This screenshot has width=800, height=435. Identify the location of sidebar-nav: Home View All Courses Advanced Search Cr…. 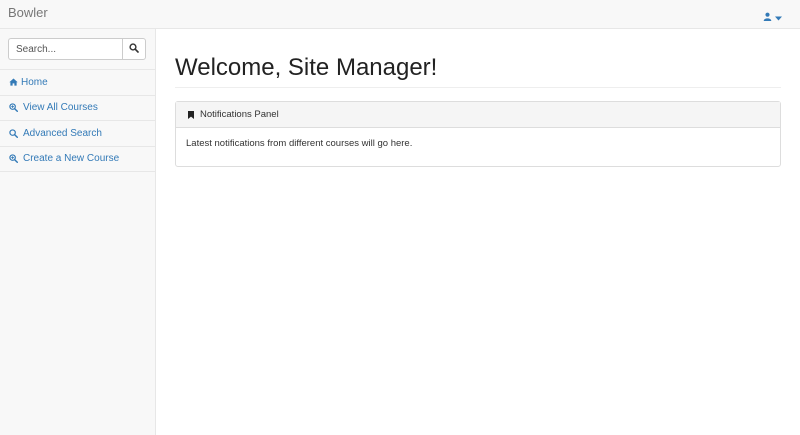
(77, 120).